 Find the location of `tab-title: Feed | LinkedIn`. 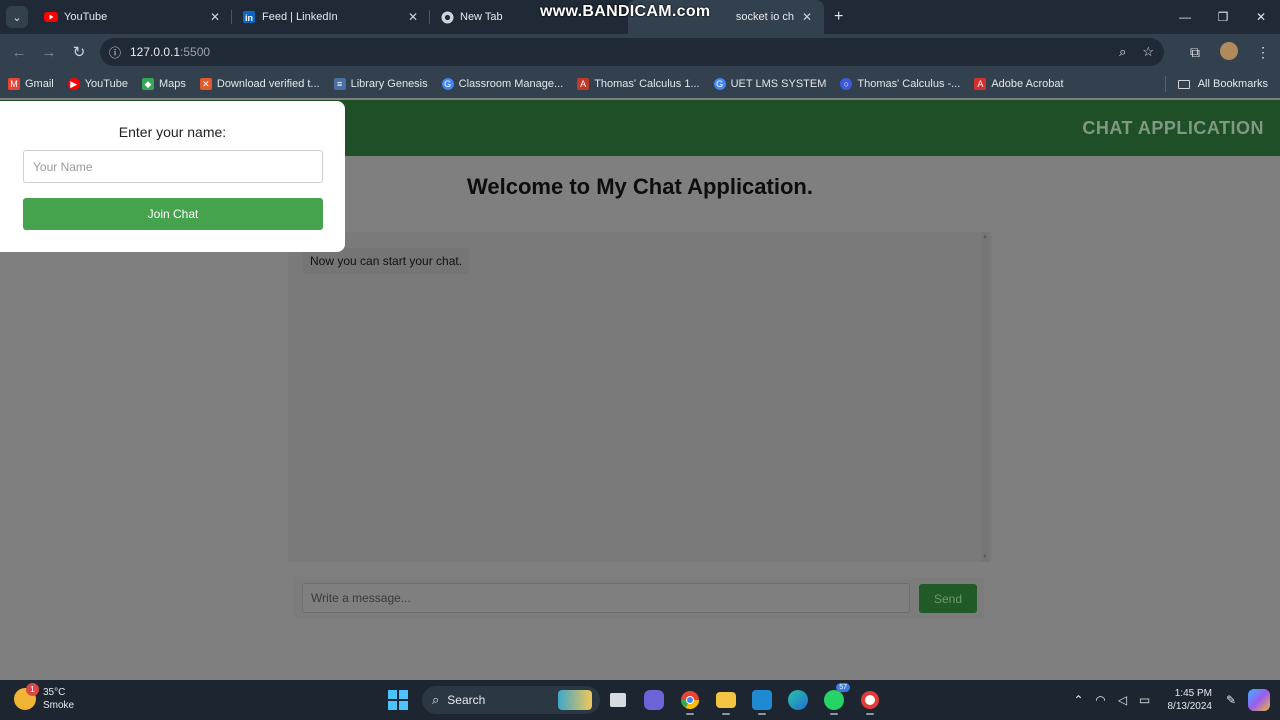

tab-title: Feed | LinkedIn is located at coordinates (300, 17).